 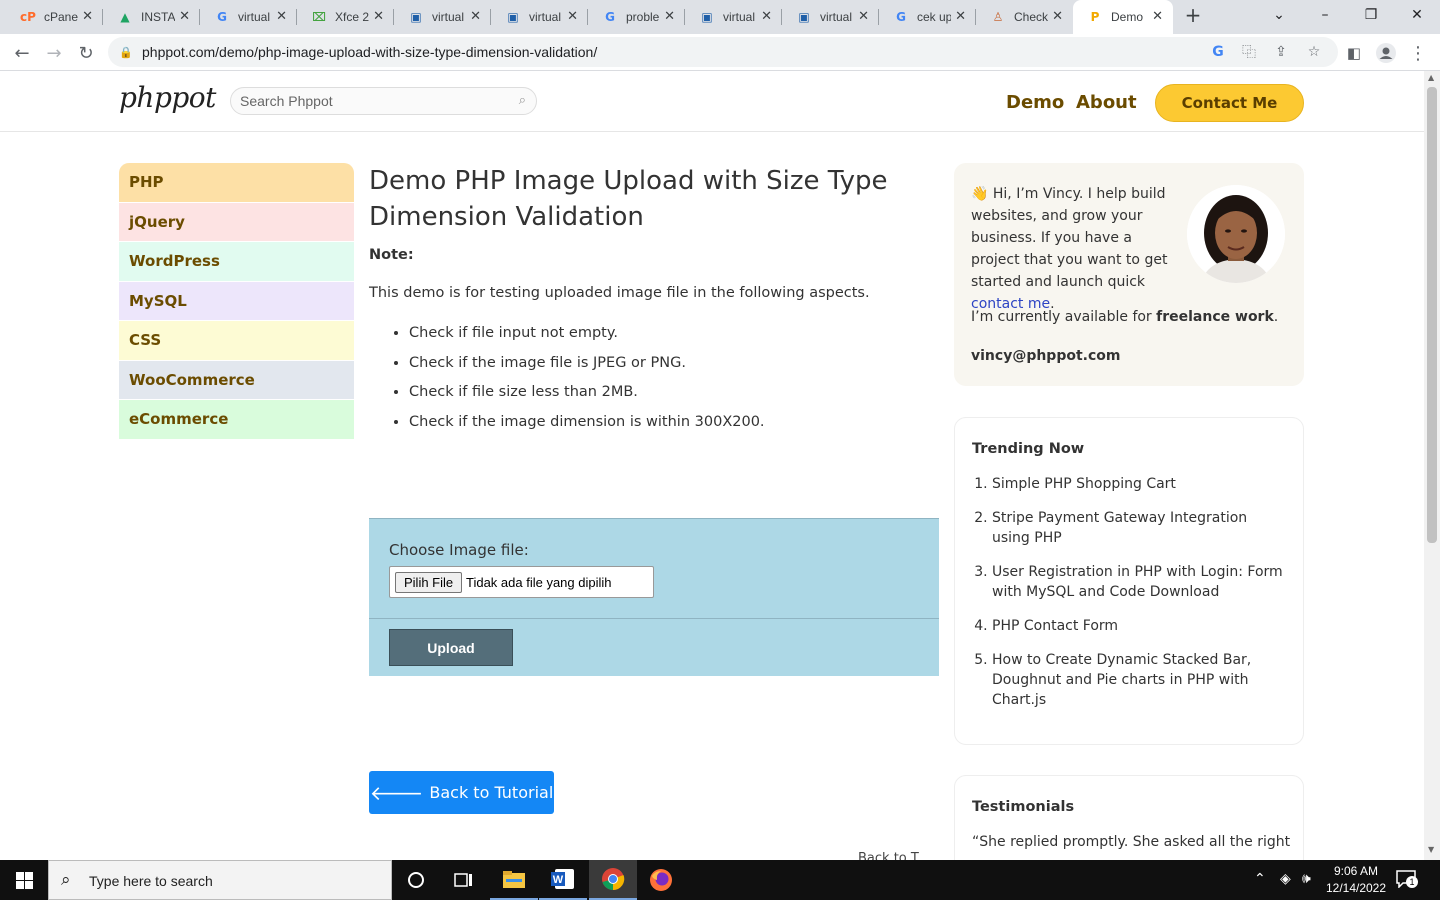 What do you see at coordinates (451, 647) in the screenshot?
I see `upload-button: Upload` at bounding box center [451, 647].